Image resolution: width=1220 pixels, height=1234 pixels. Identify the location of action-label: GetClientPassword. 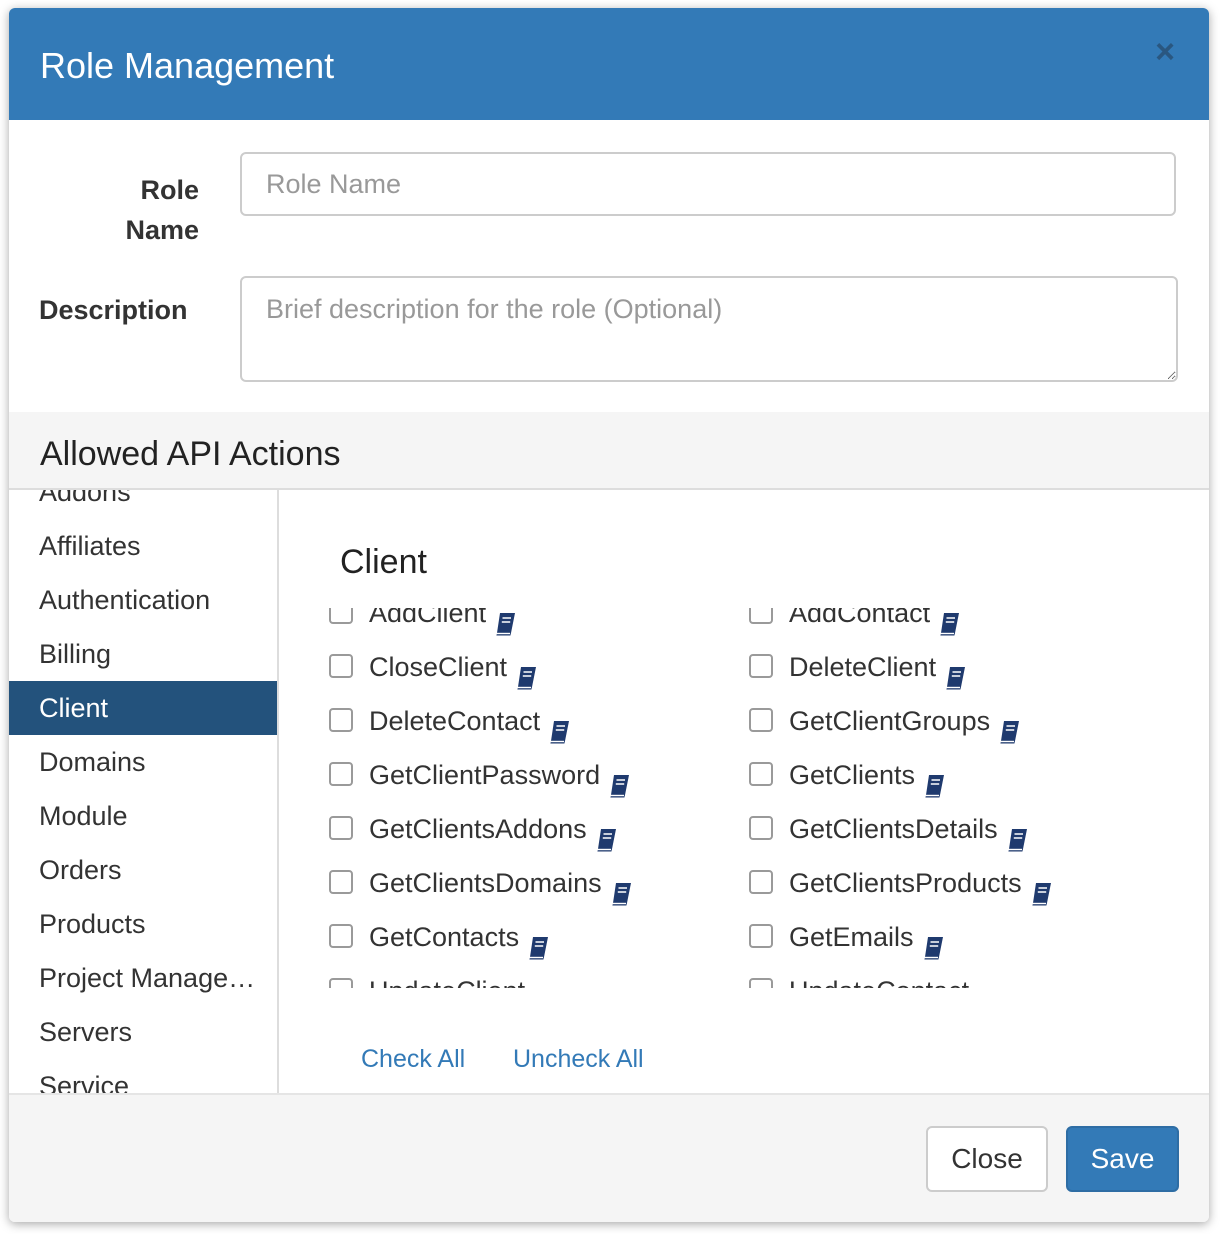
(485, 775).